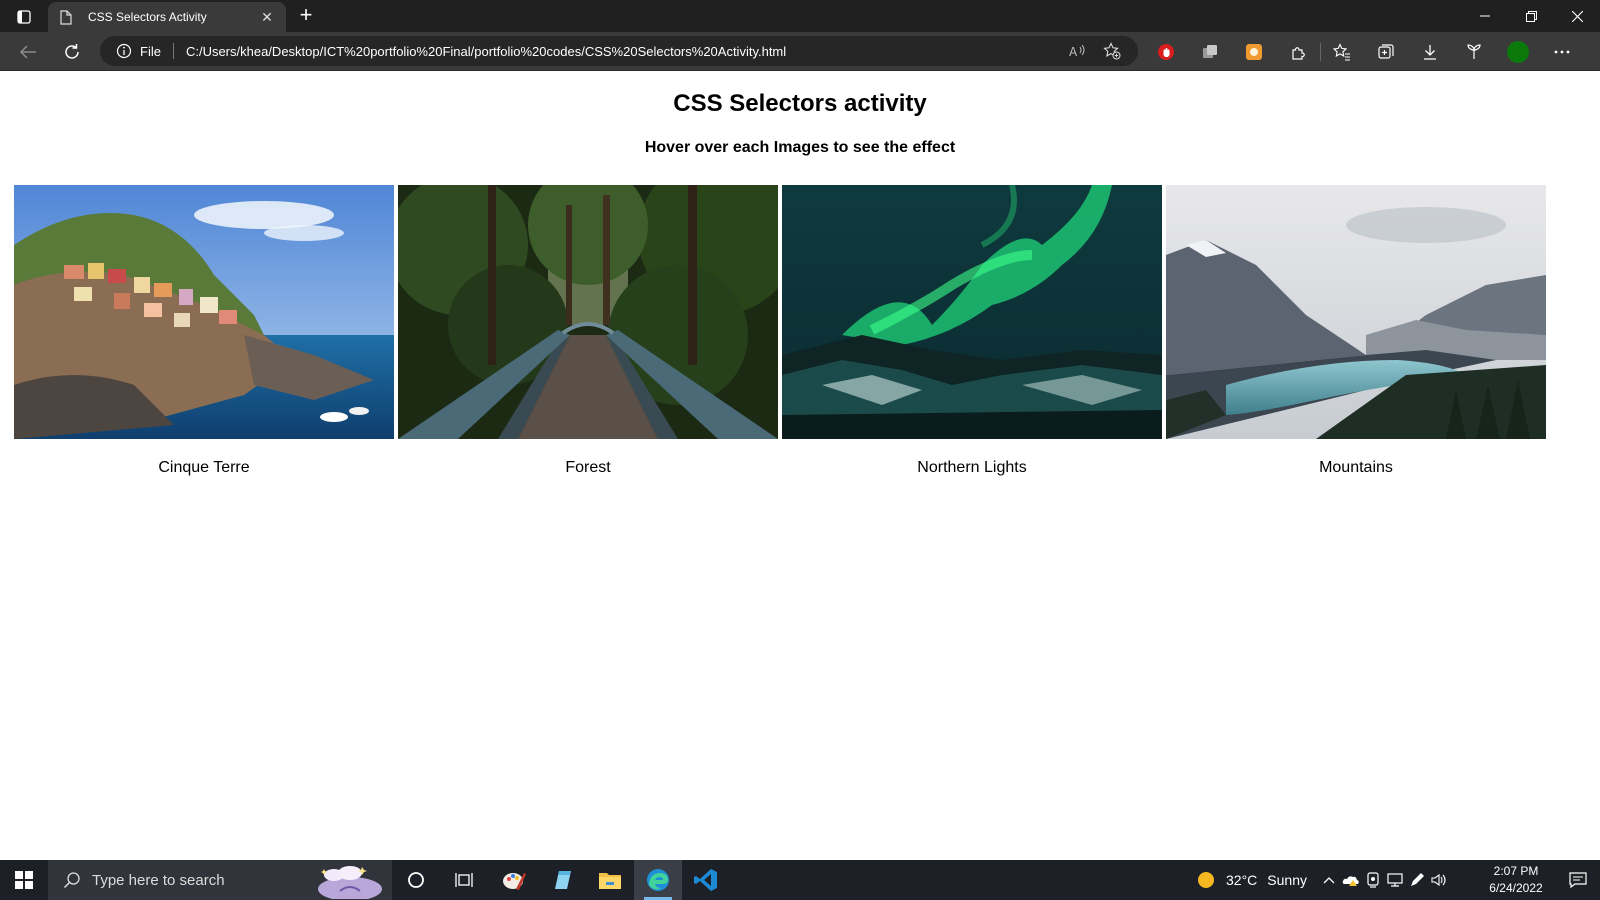  I want to click on page-title: CSS Selectors activity, so click(800, 103).